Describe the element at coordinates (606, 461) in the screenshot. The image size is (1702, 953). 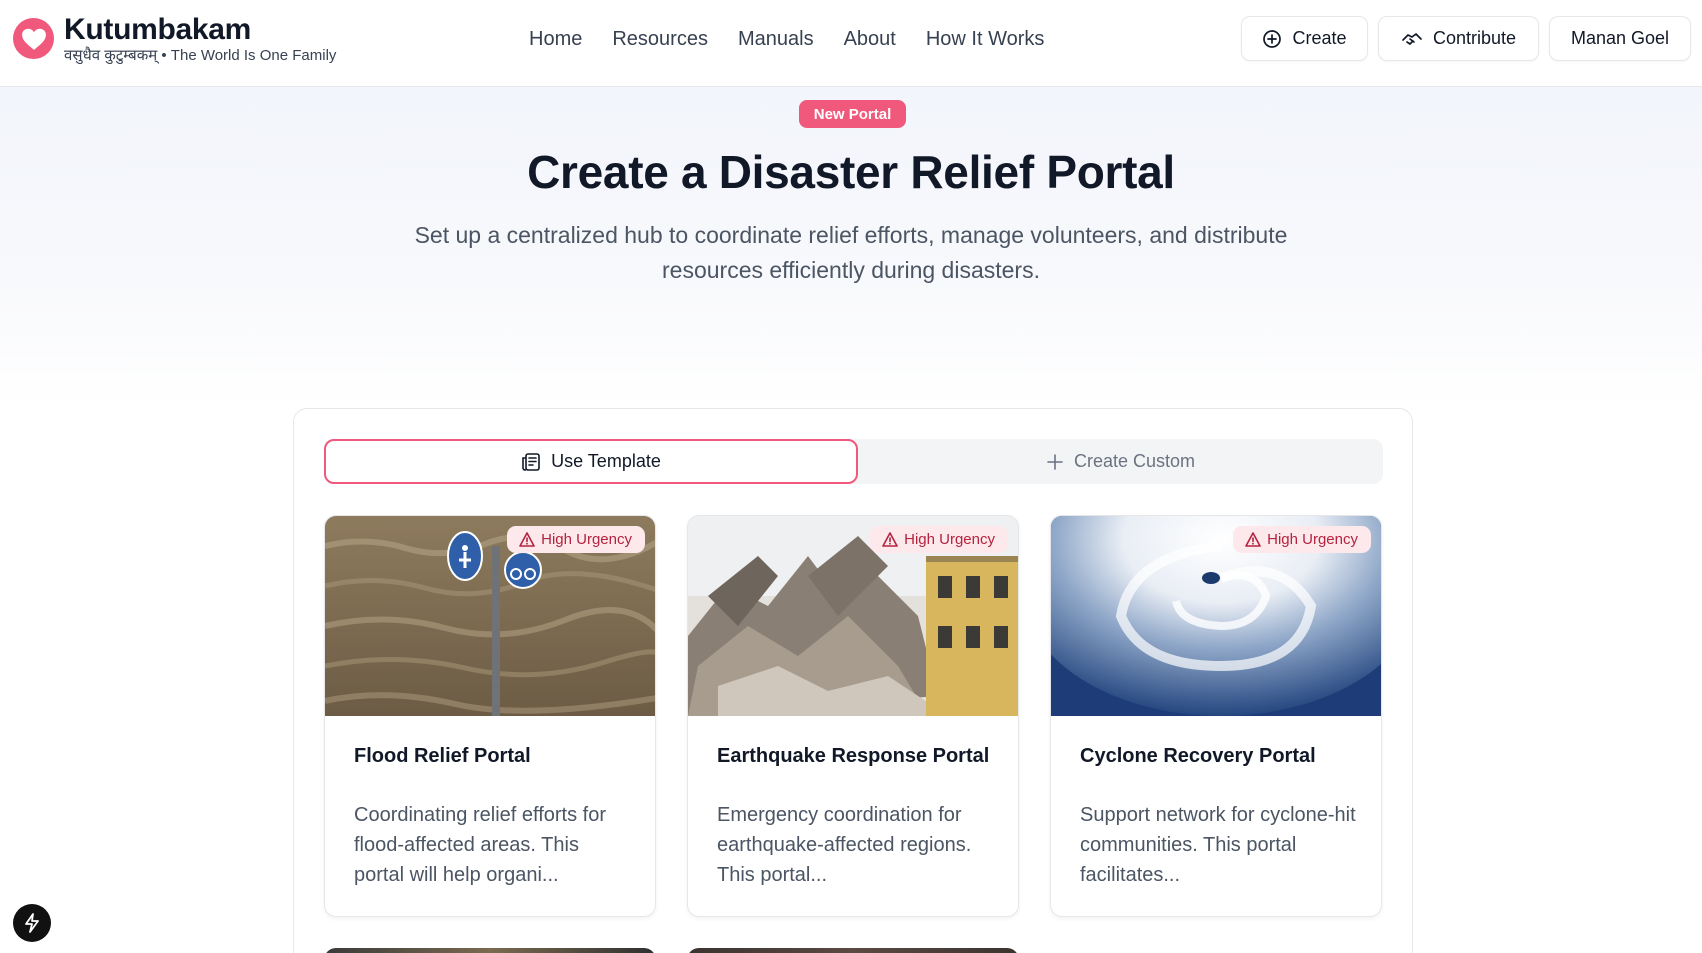
I see `tab-use-template-label: Use Template` at that location.